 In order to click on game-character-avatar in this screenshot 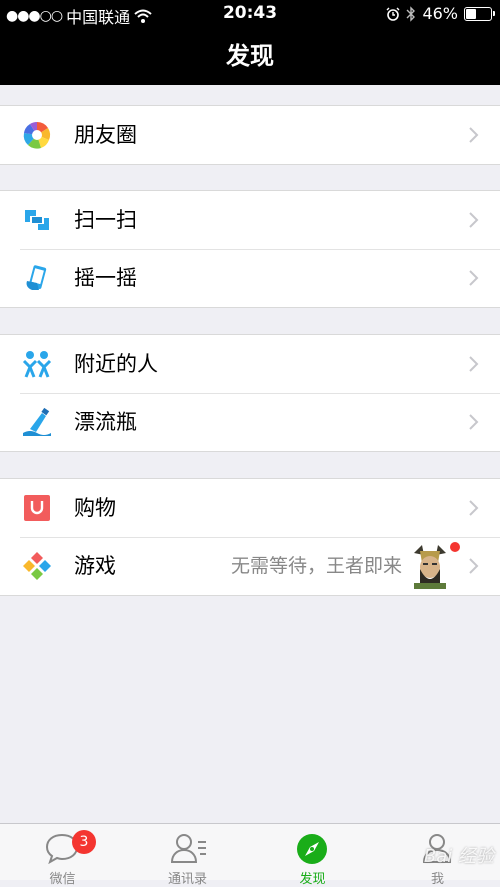, I will do `click(430, 567)`.